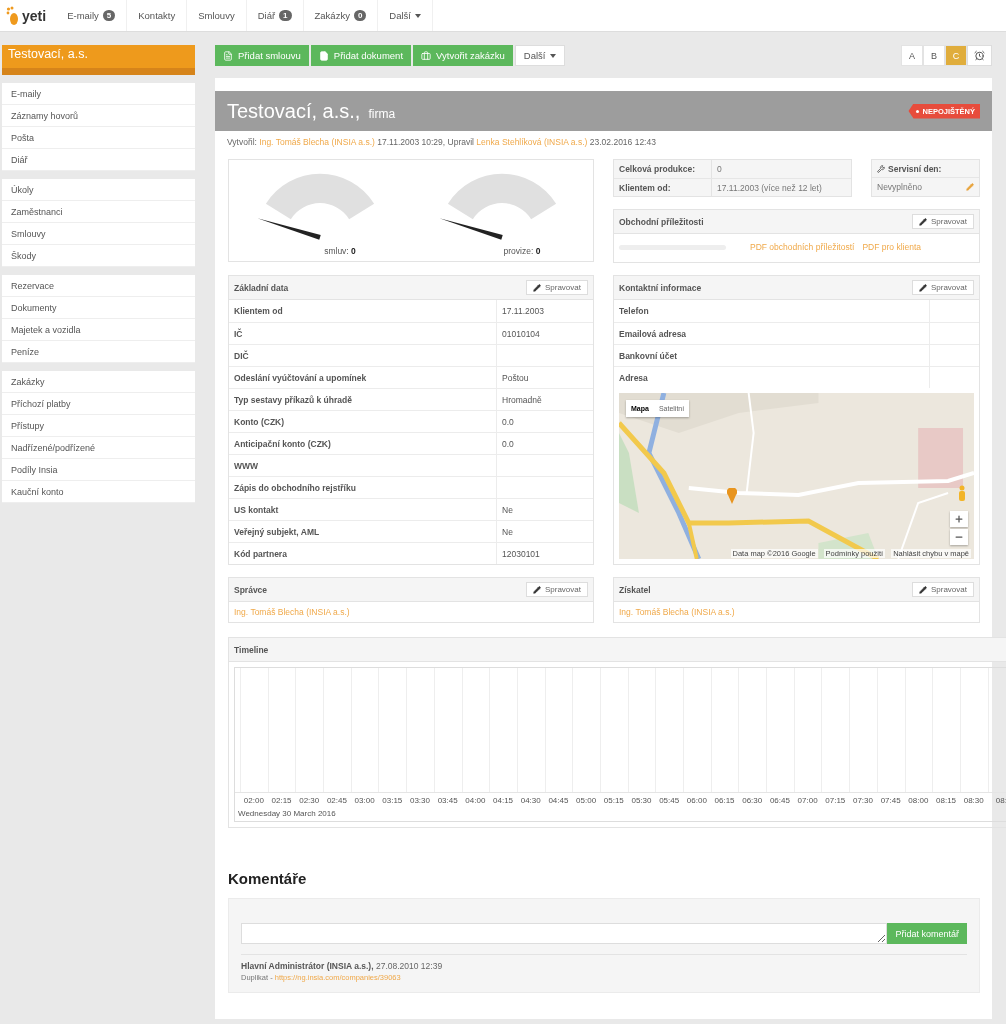 The height and width of the screenshot is (1024, 1006). What do you see at coordinates (732, 496) in the screenshot?
I see `map-pin-icon` at bounding box center [732, 496].